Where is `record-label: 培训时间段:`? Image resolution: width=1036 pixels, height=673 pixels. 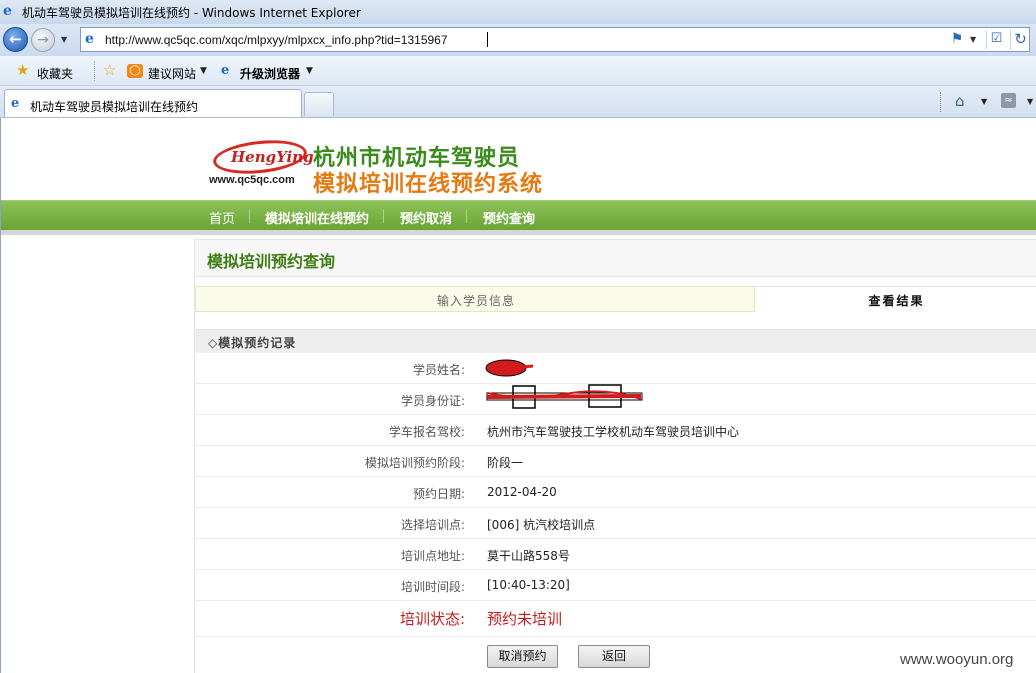 record-label: 培训时间段: is located at coordinates (432, 587).